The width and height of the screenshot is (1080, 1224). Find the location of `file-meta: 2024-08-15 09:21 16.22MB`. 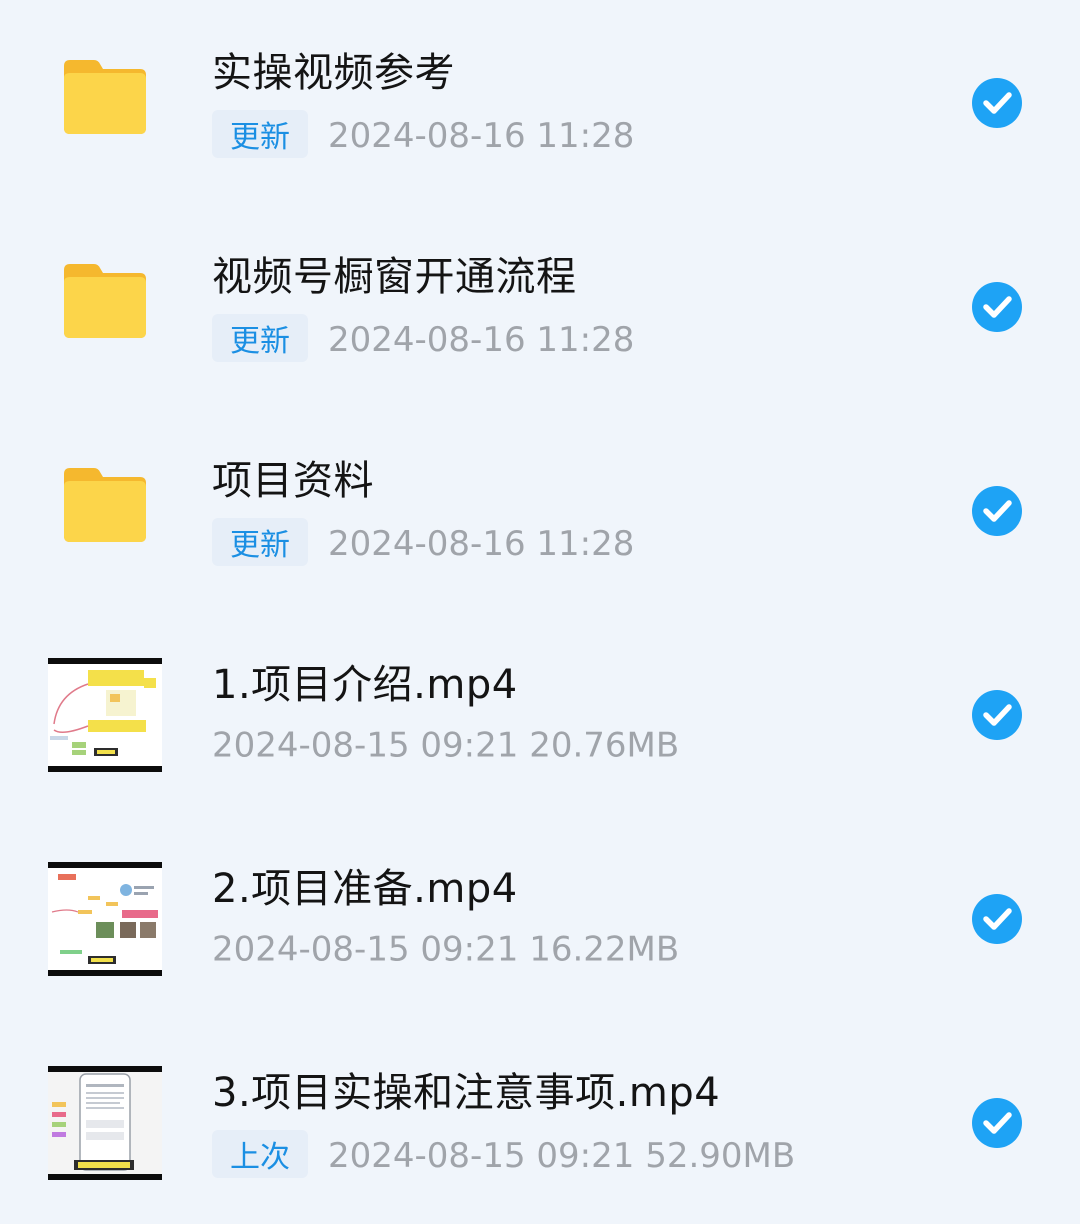

file-meta: 2024-08-15 09:21 16.22MB is located at coordinates (445, 949).